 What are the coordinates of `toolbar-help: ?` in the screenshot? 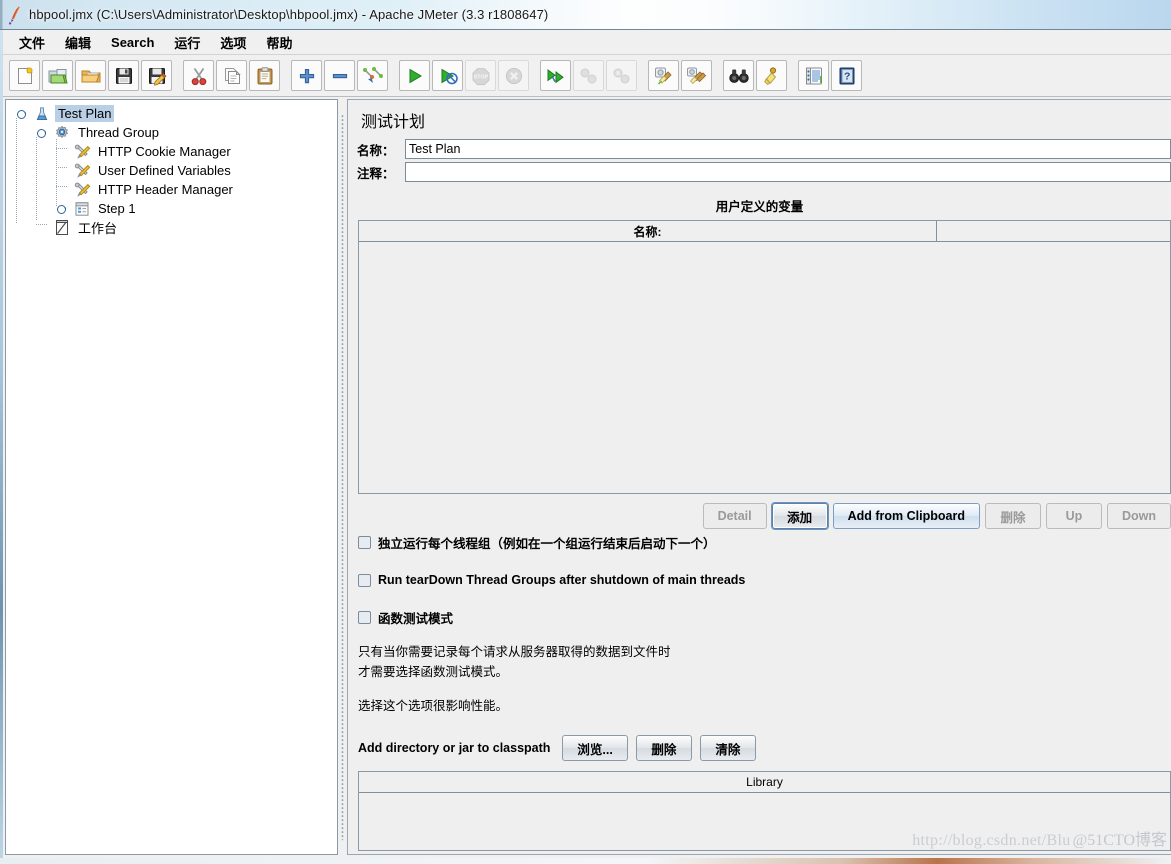 It's located at (846, 75).